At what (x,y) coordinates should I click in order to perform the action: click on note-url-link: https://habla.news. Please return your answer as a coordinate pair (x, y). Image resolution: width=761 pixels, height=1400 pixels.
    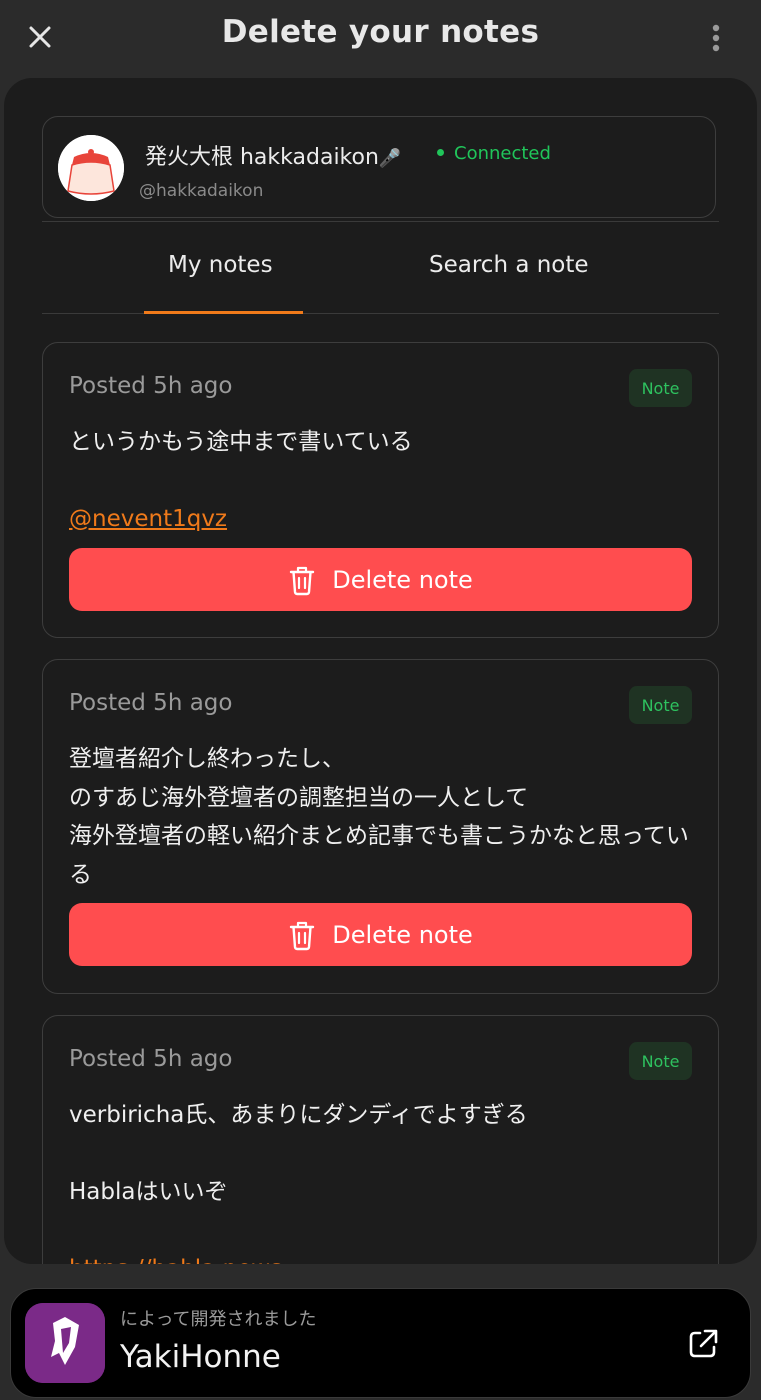
    Looking at the image, I should click on (175, 1260).